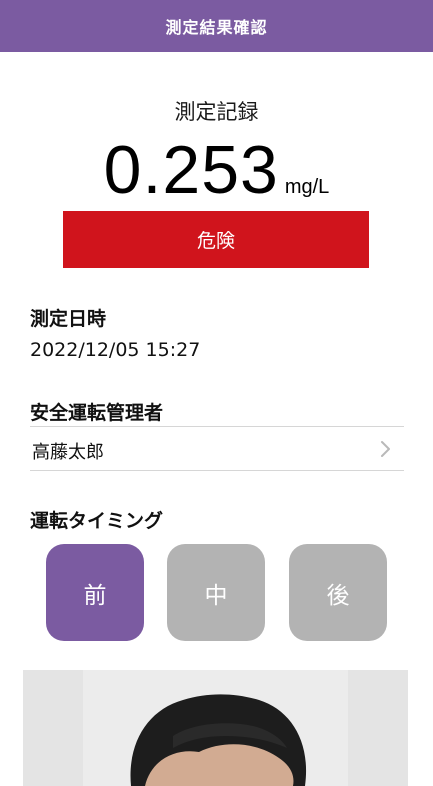  I want to click on status-label: 危険, so click(215, 241).